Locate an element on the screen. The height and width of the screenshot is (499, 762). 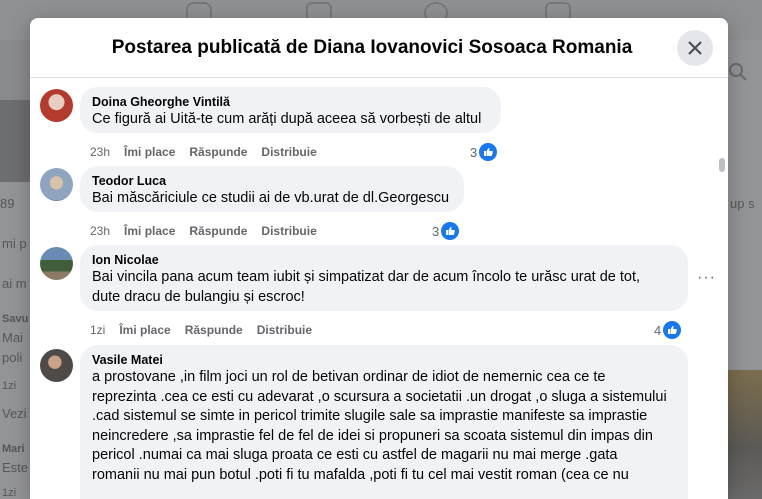
background-photo is located at coordinates (745, 434).